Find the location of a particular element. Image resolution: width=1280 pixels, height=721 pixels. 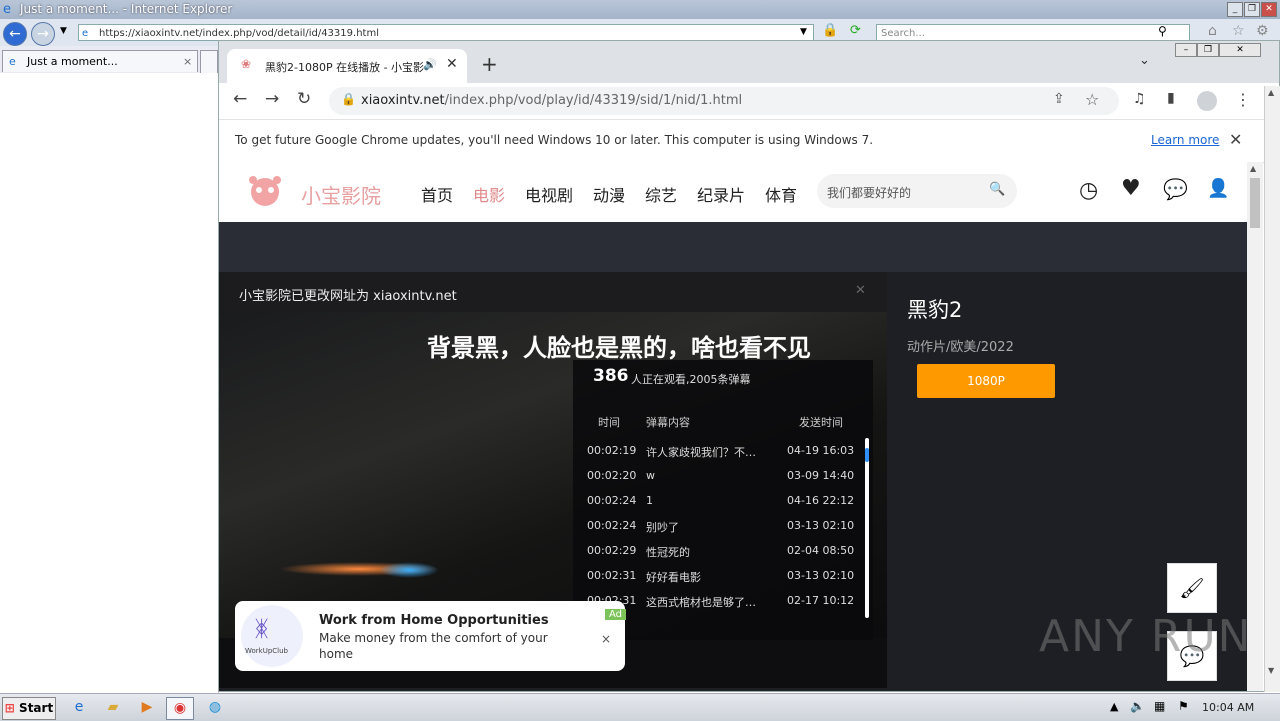

page-scrollbar: ▲ is located at coordinates (1255, 426).